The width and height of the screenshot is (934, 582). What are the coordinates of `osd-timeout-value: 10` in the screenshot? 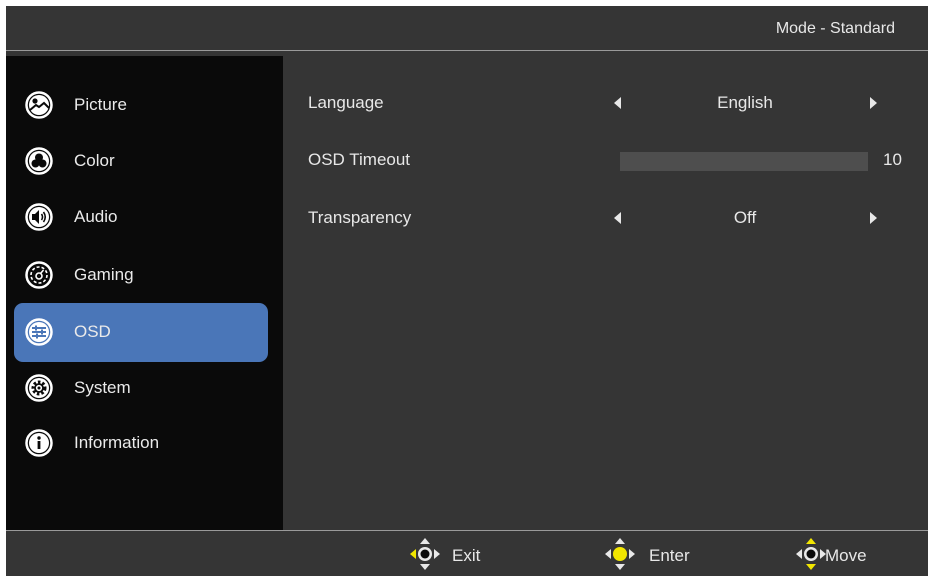 It's located at (892, 159).